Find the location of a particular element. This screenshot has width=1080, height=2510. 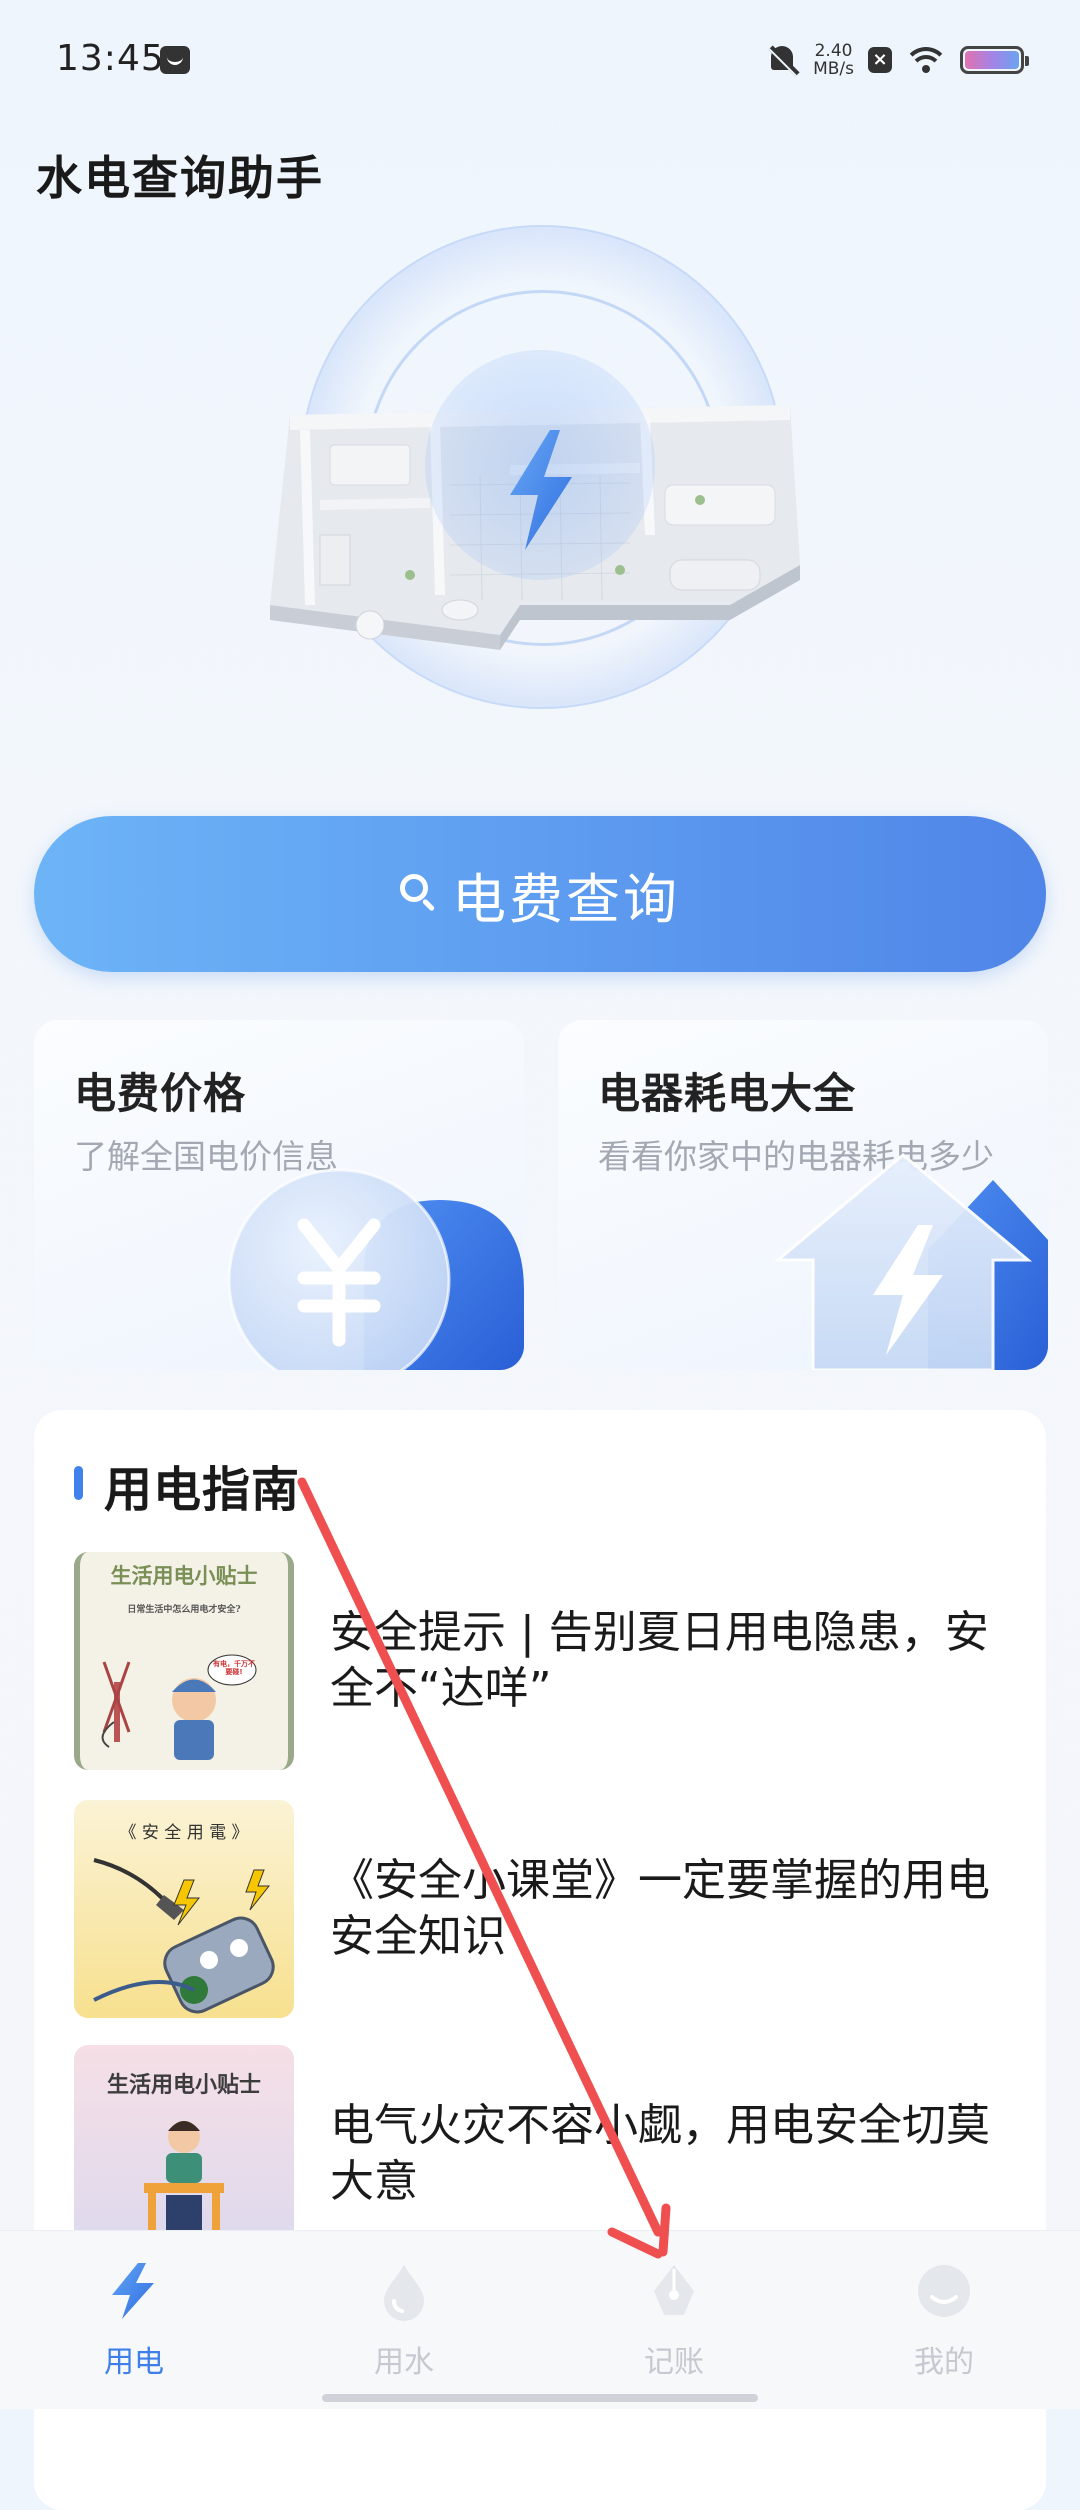

article-thumbnail: 《 安 全 用 電 》 is located at coordinates (184, 1909).